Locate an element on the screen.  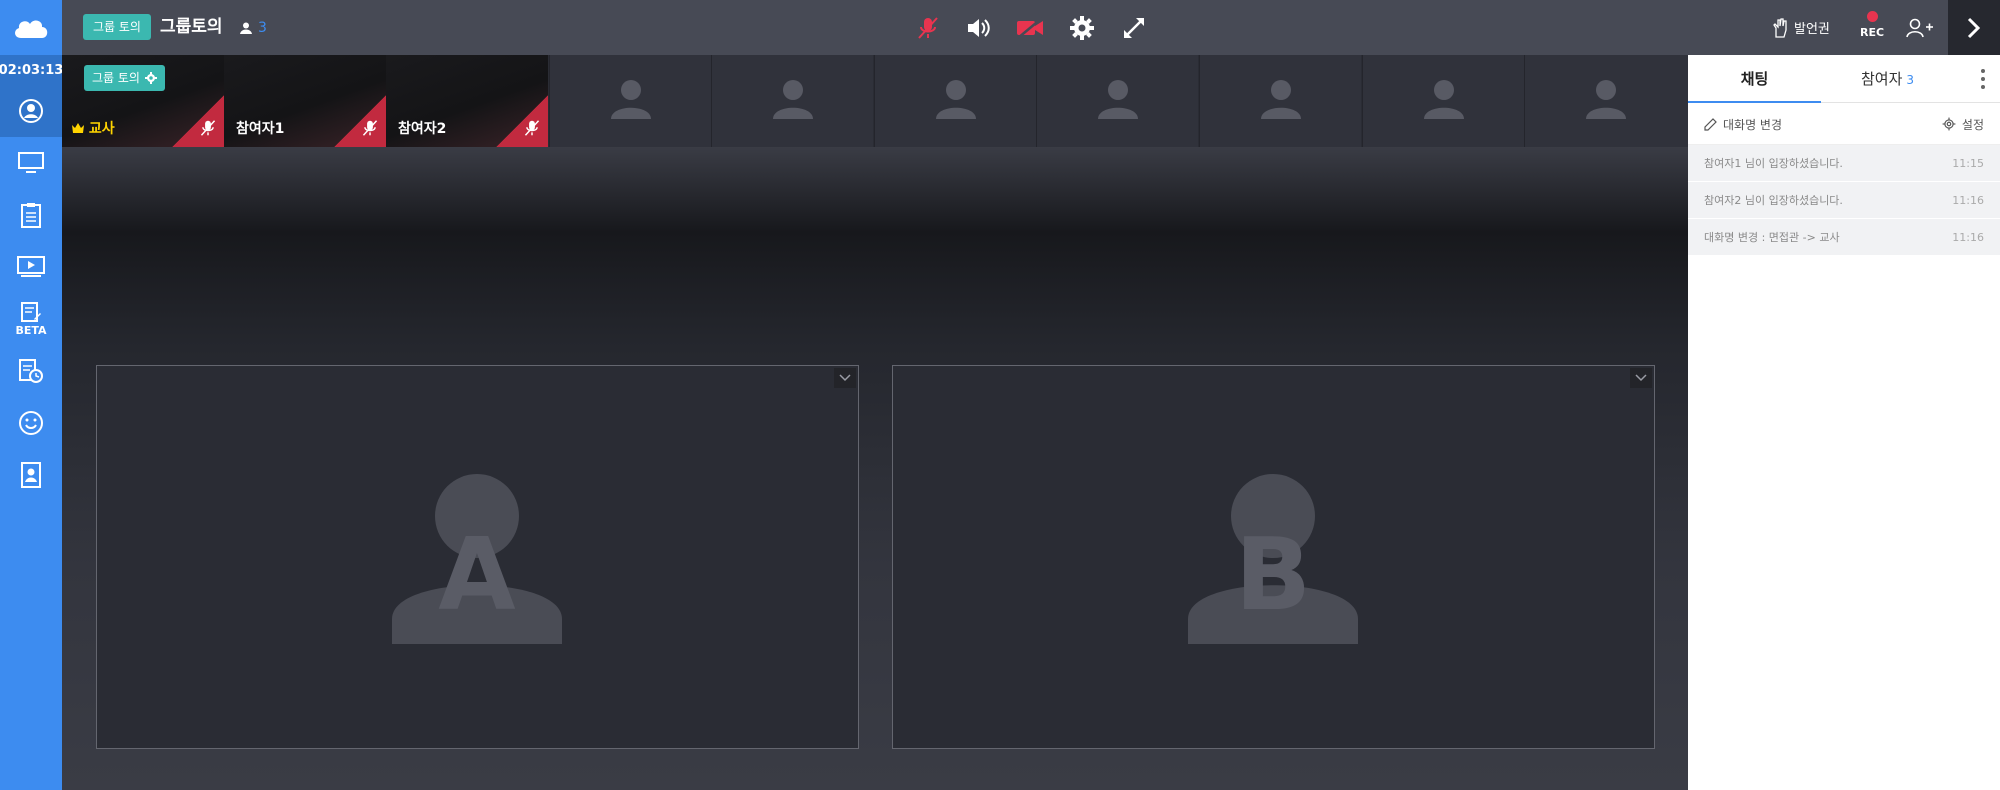
participant-strip: 그룹 토의 교사 참여자1 참여자2 is located at coordinates (875, 101).